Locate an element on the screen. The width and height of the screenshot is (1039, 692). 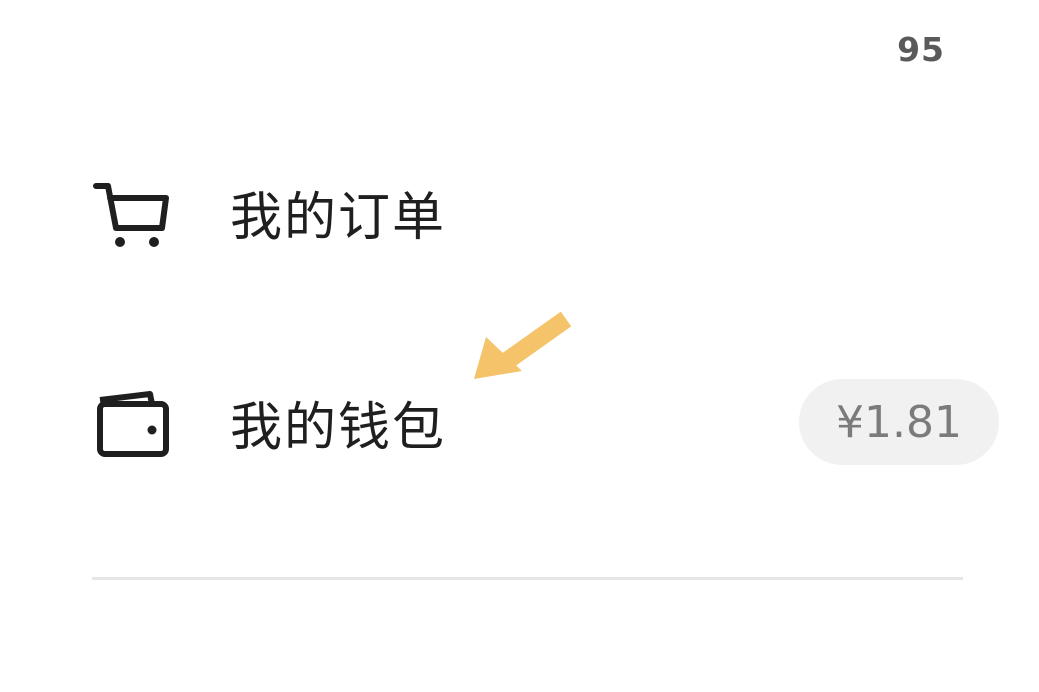
my-orders-label: 我的订单 is located at coordinates (338, 217).